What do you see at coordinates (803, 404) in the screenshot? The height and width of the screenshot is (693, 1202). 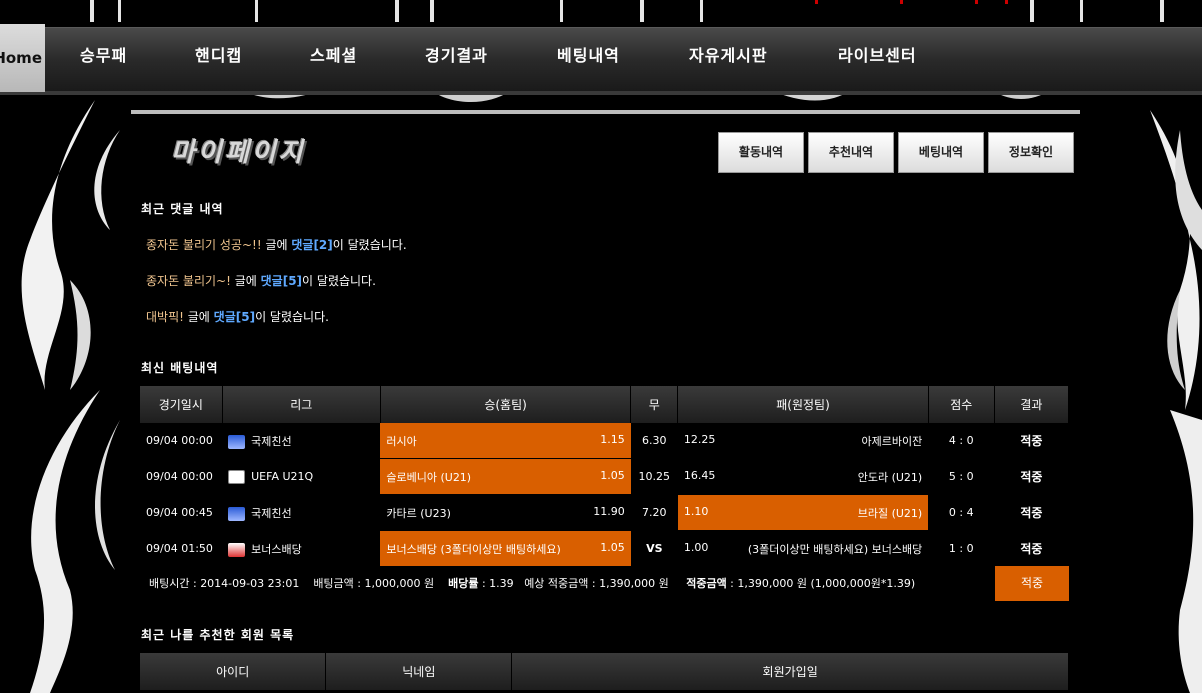 I see `col-header-away: 패(원정팀)` at bounding box center [803, 404].